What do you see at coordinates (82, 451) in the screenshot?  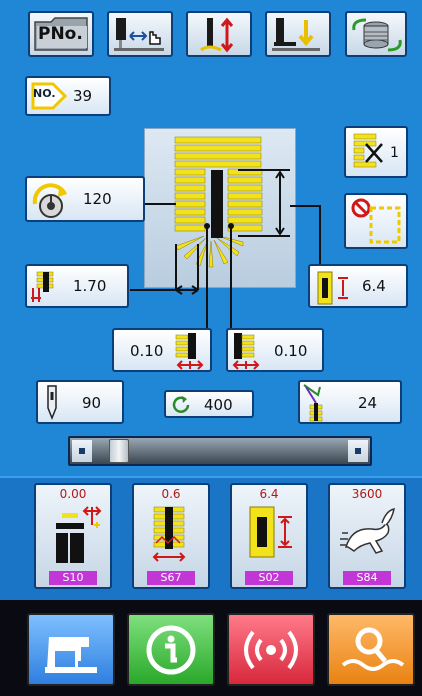 I see `slider-left-arrow` at bounding box center [82, 451].